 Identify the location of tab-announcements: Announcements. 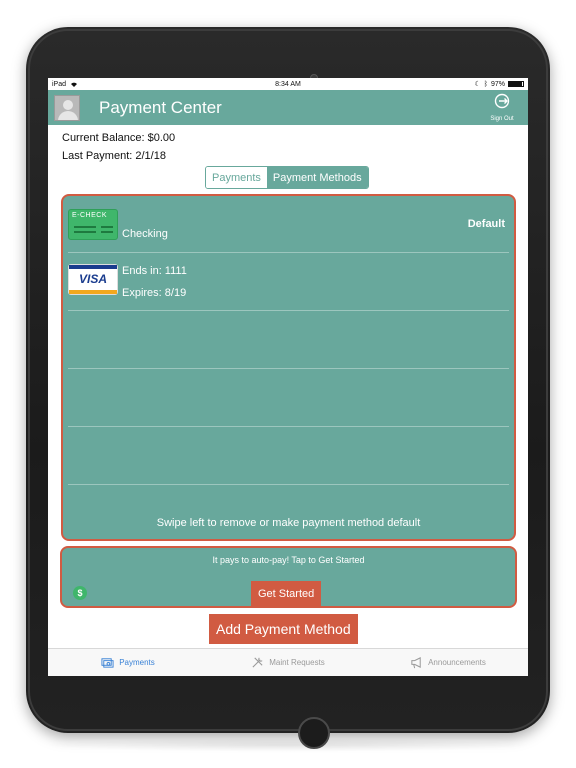
(448, 662).